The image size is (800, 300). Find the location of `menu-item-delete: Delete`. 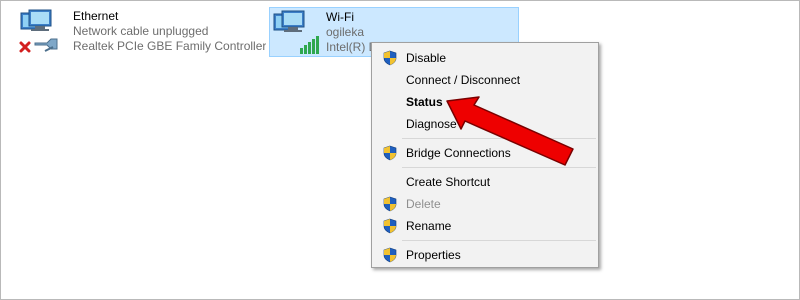

menu-item-delete: Delete is located at coordinates (485, 204).